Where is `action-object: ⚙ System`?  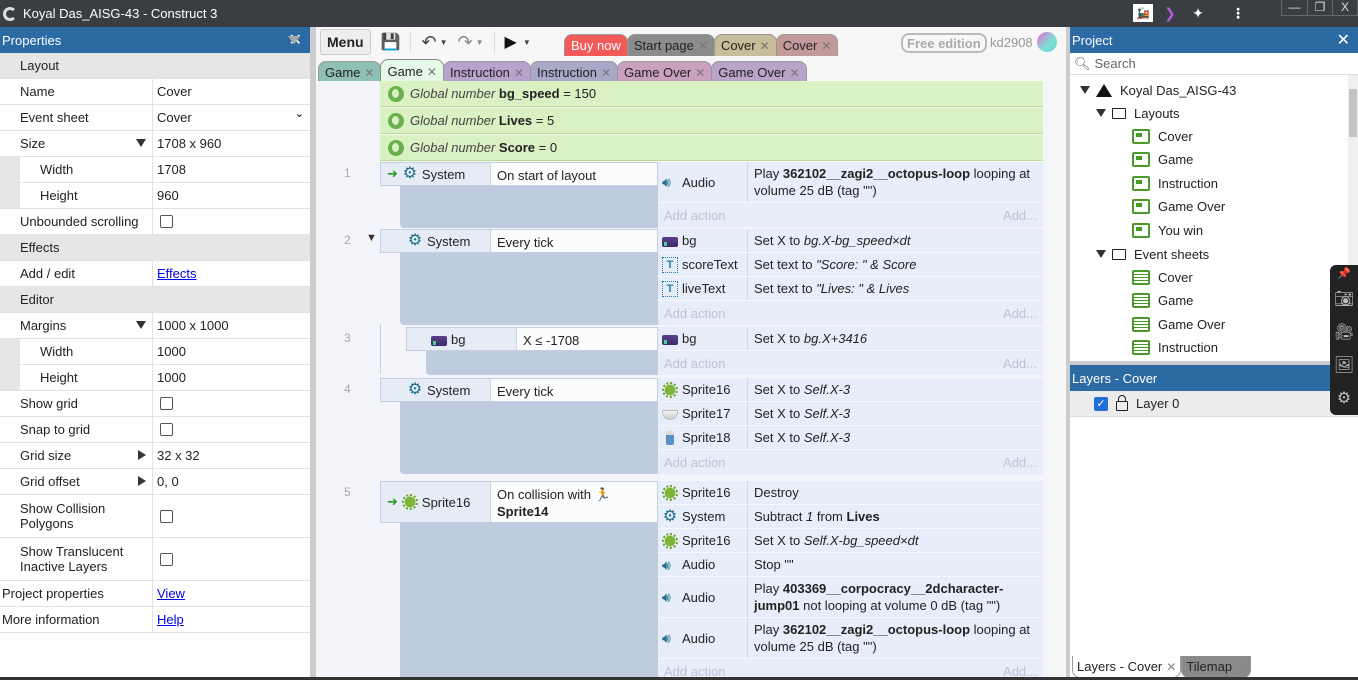
action-object: ⚙ System is located at coordinates (703, 516).